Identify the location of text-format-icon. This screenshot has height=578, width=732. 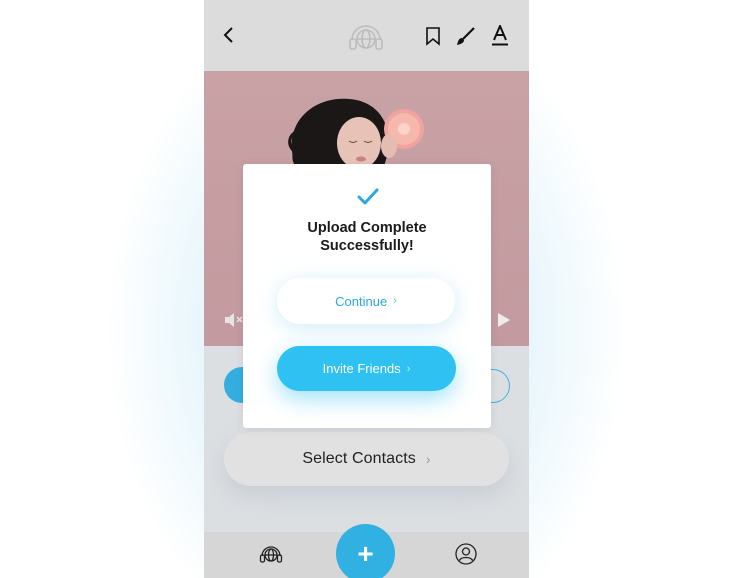
(500, 36).